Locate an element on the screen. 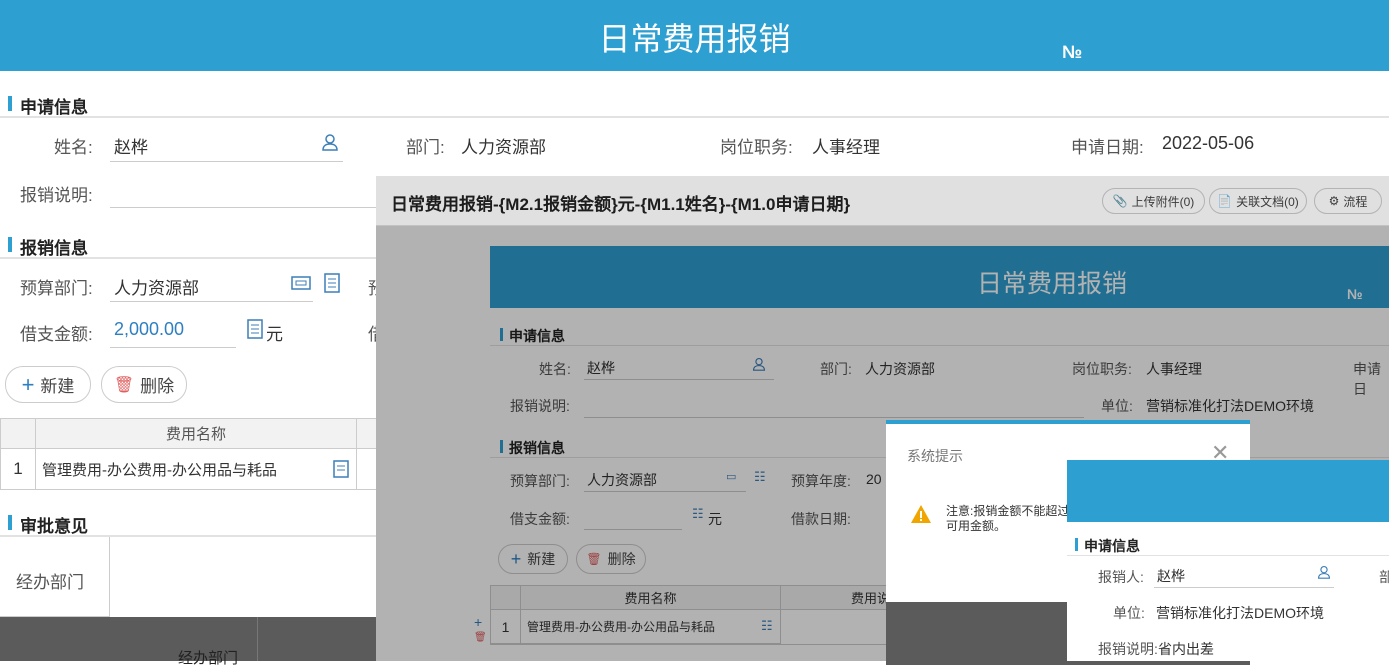 This screenshot has width=1389, height=668. approve-dept-cell: 经办部门 is located at coordinates (55, 577).